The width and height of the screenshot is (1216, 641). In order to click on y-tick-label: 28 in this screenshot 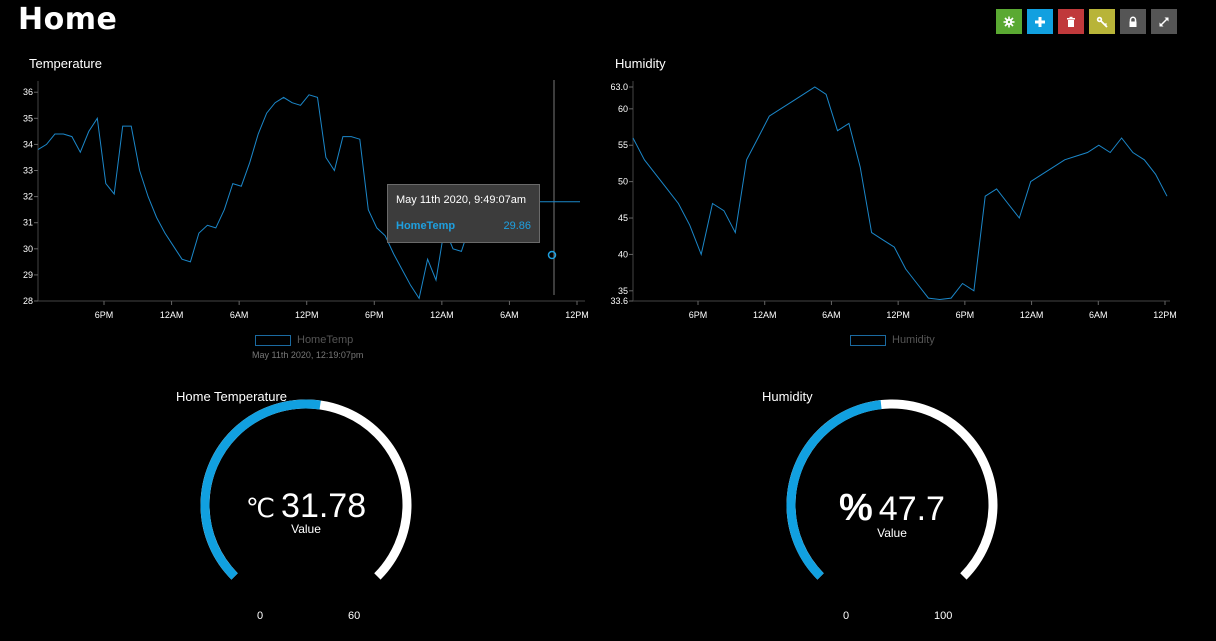, I will do `click(28, 301)`.